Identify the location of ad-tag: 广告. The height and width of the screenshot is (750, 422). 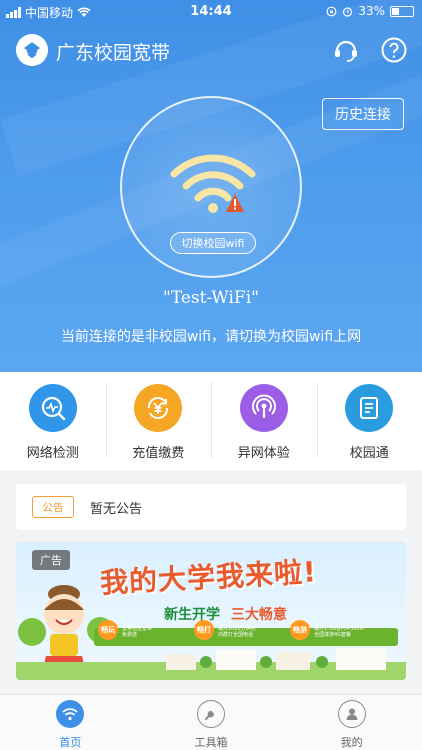
(51, 560).